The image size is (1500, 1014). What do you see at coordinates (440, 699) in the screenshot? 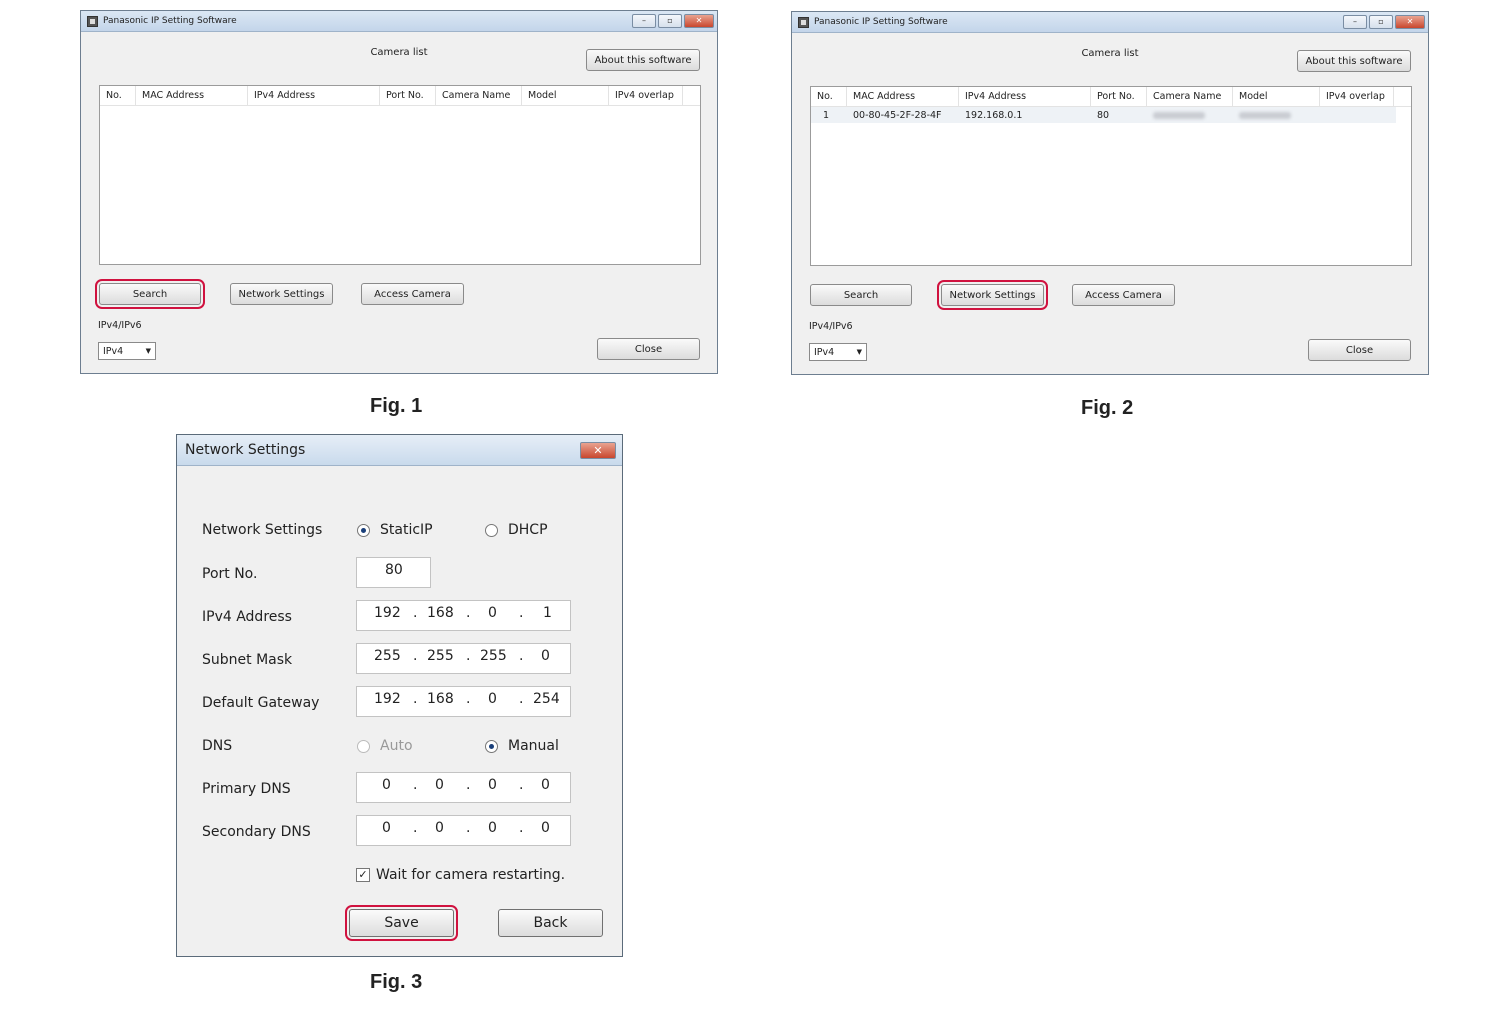
I see `ip-octet: 168` at bounding box center [440, 699].